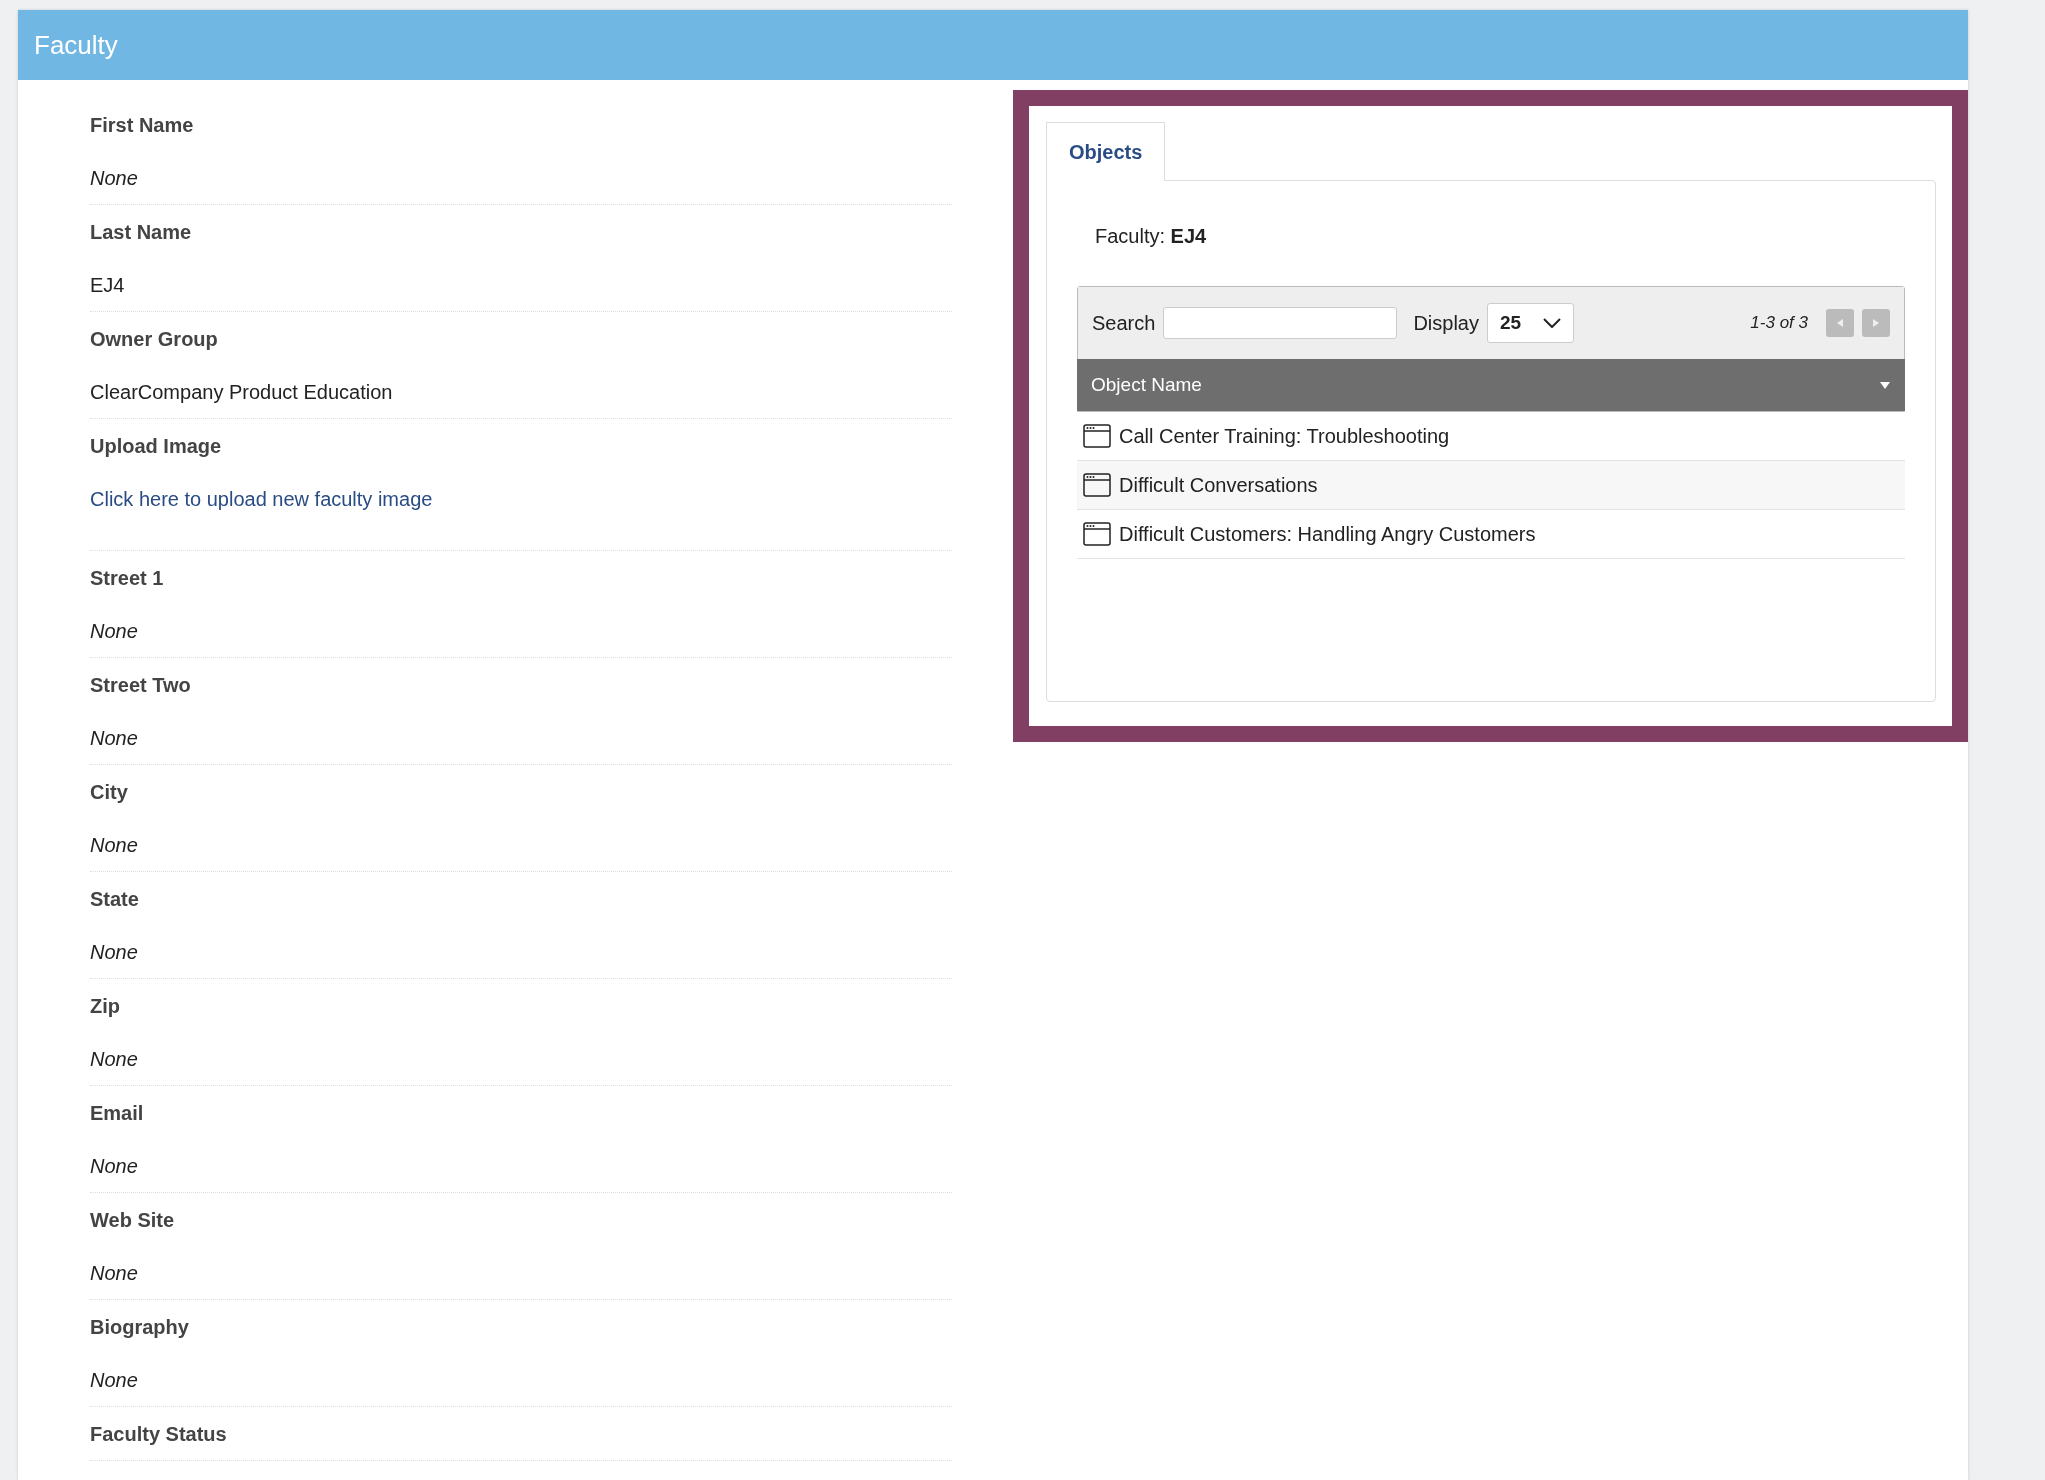 The image size is (2045, 1480). Describe the element at coordinates (521, 505) in the screenshot. I see `upload-link: Click here to upload new faculty image` at that location.